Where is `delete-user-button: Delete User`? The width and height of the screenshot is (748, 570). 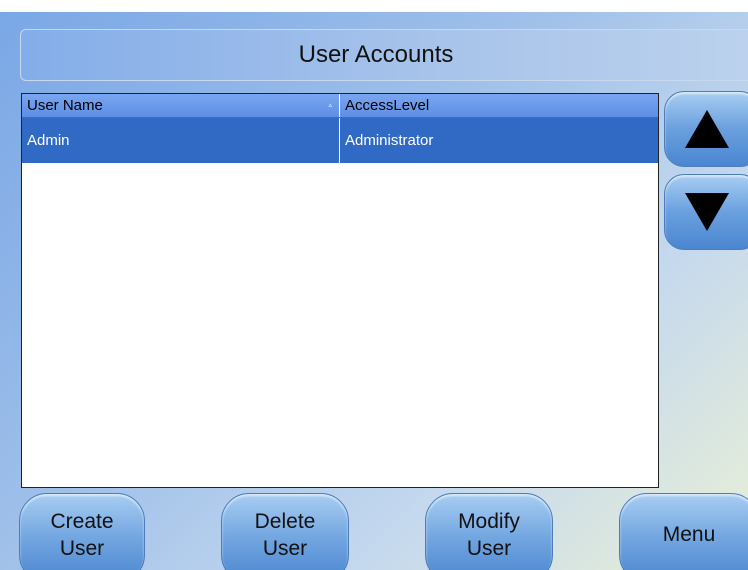 delete-user-button: Delete User is located at coordinates (285, 531).